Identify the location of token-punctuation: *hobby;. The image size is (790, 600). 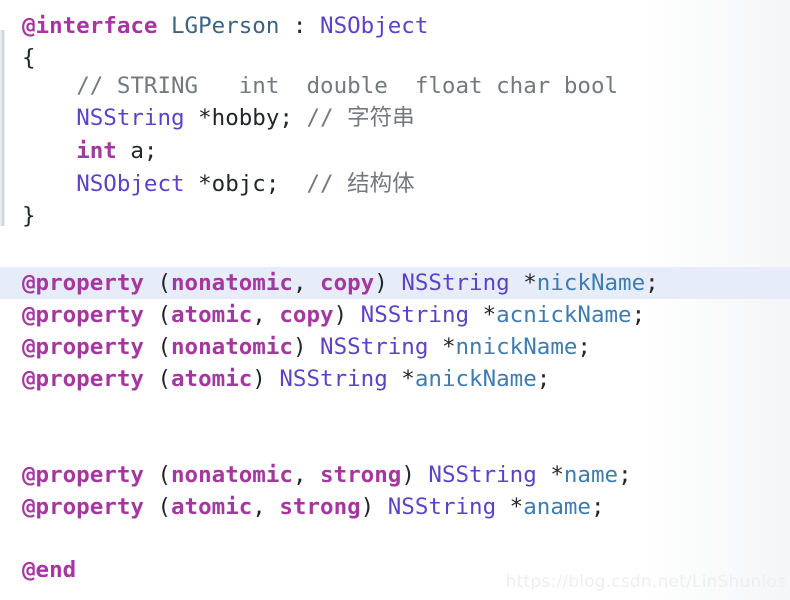
(245, 118).